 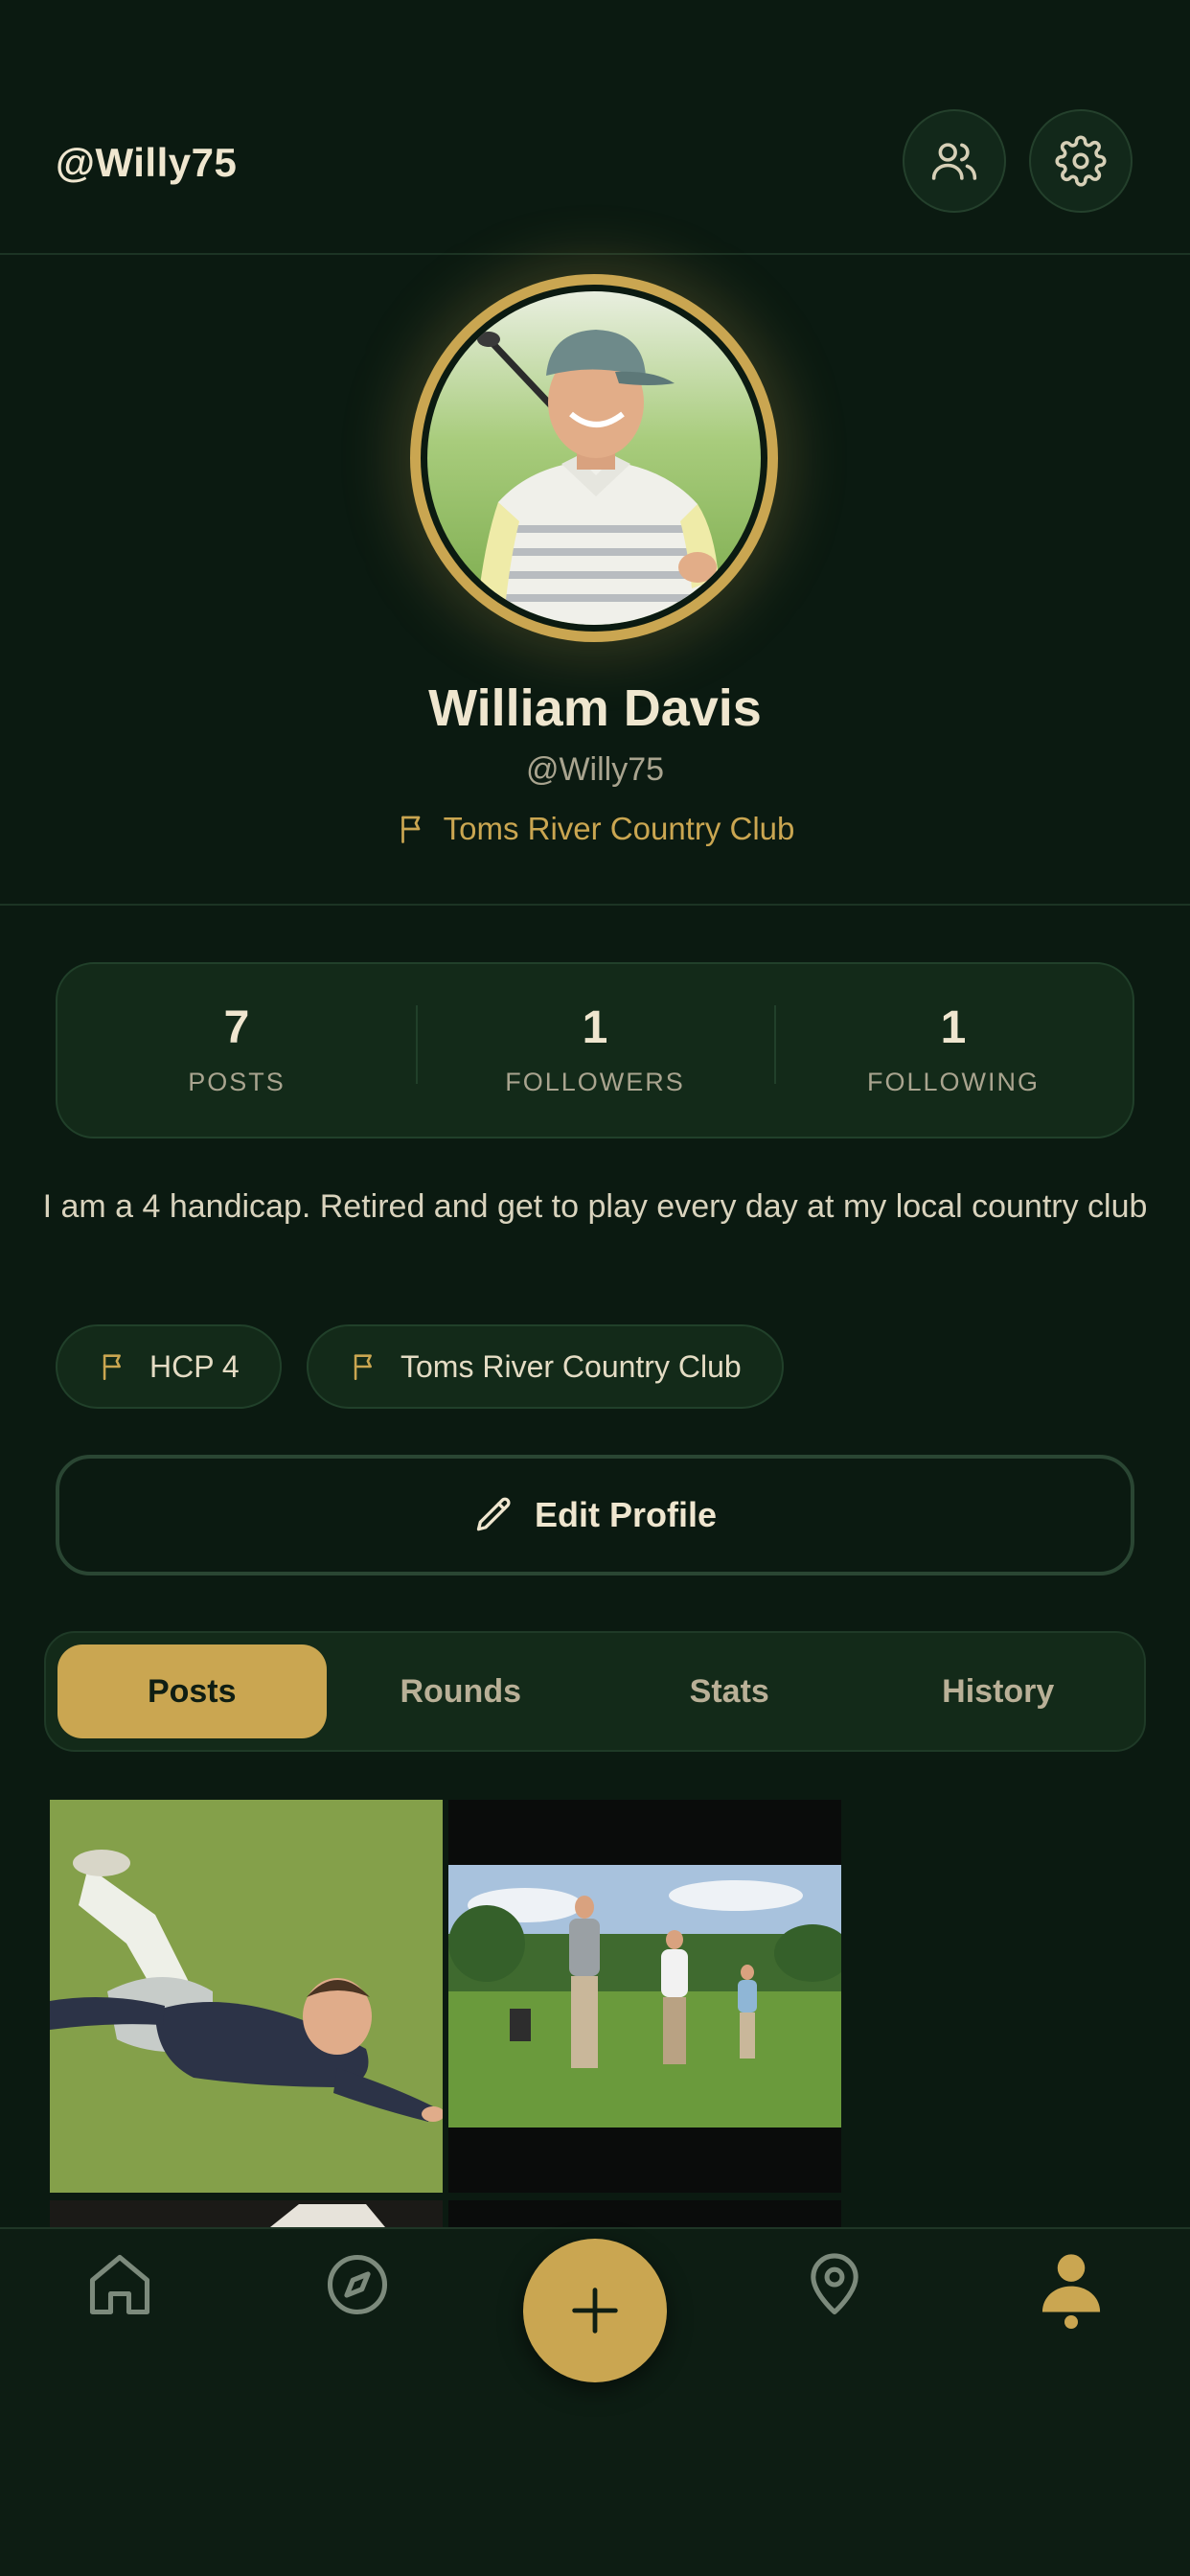 I want to click on tab-history: History, so click(x=999, y=1691).